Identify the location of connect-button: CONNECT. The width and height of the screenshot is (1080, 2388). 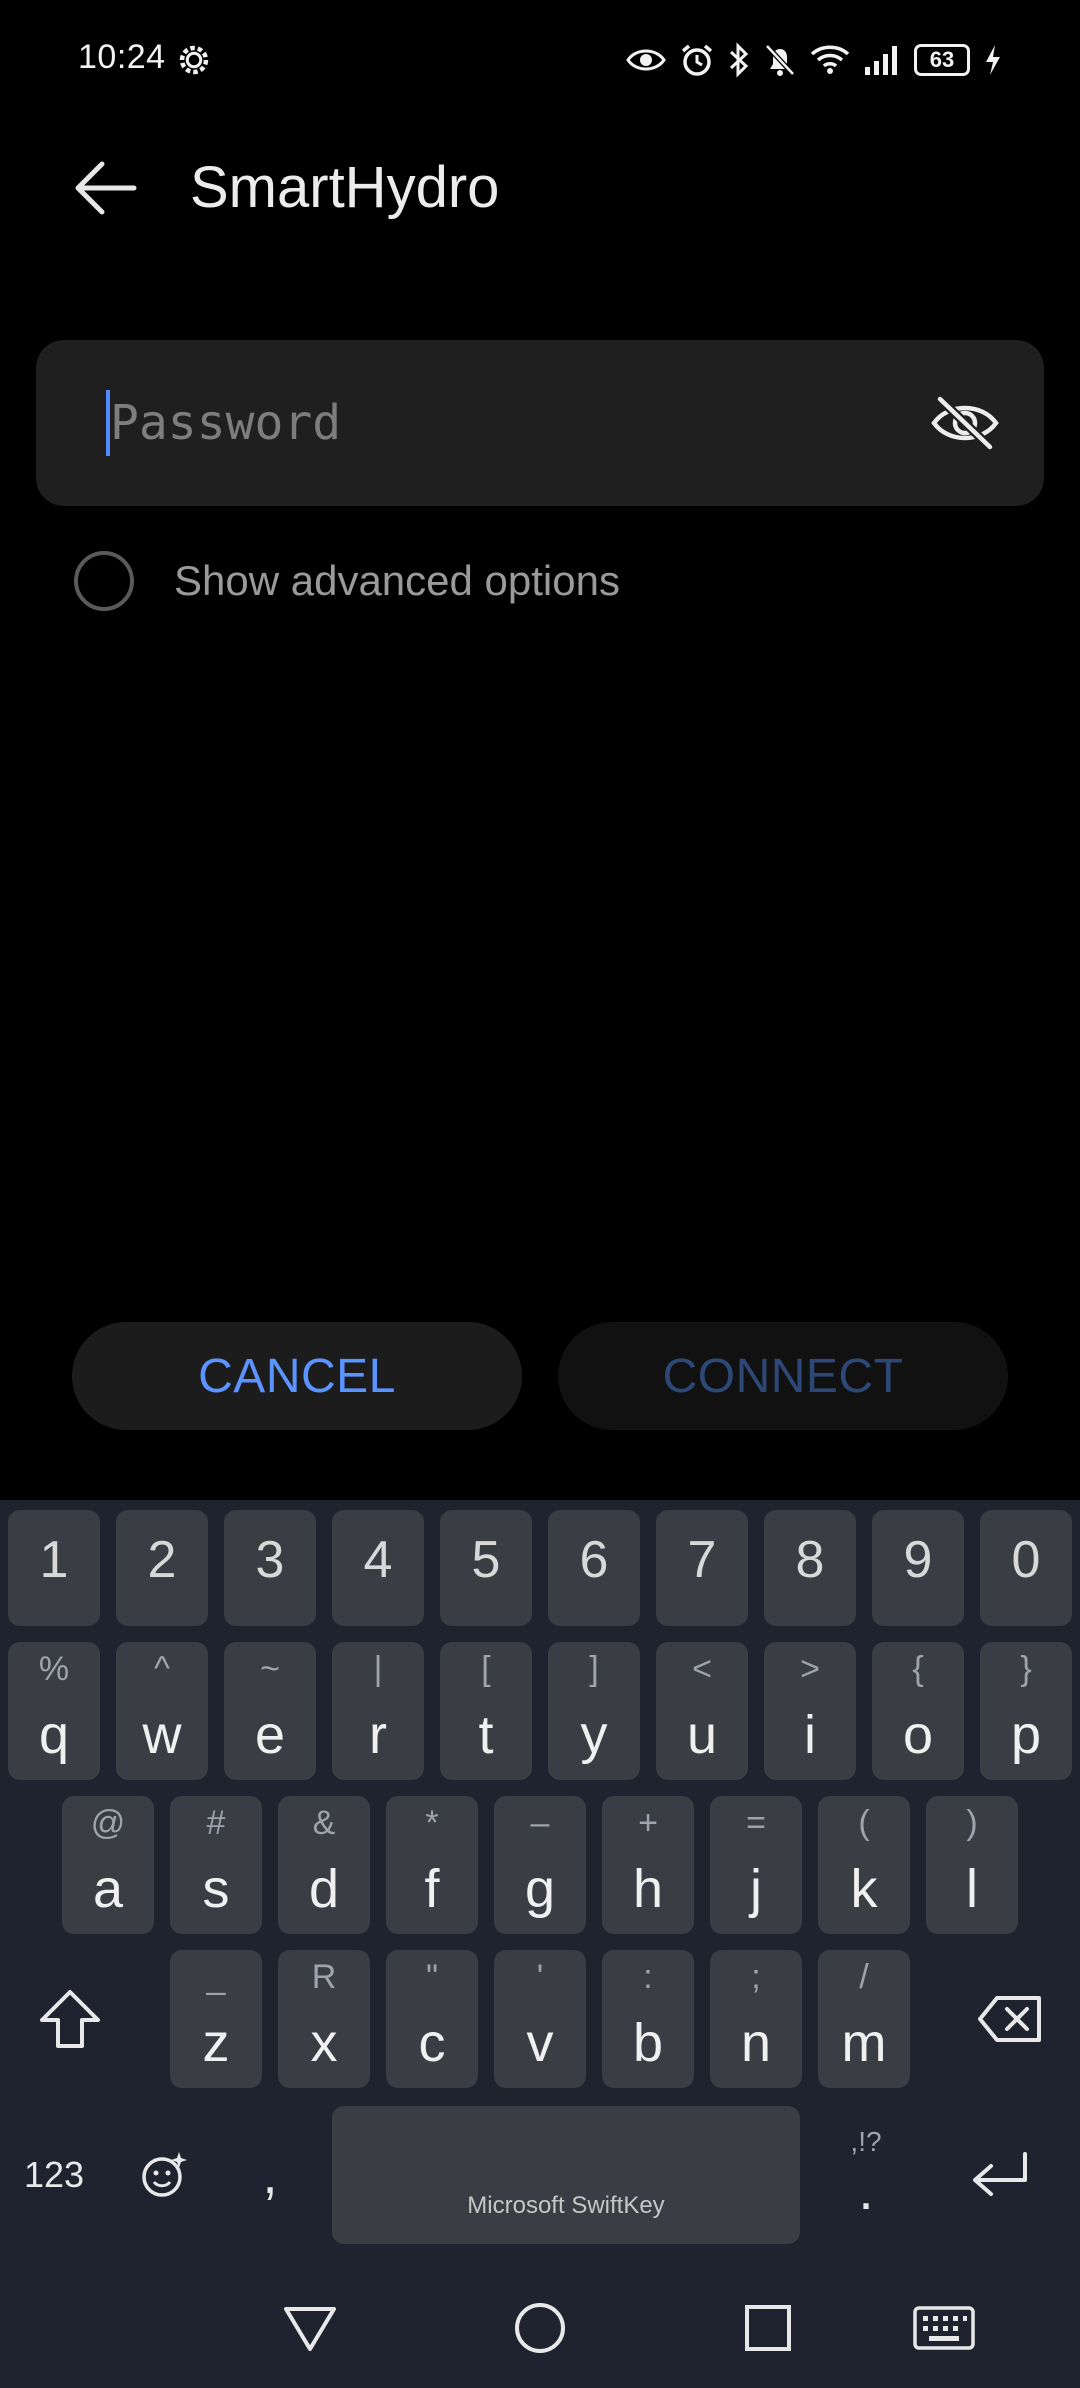
(783, 1376).